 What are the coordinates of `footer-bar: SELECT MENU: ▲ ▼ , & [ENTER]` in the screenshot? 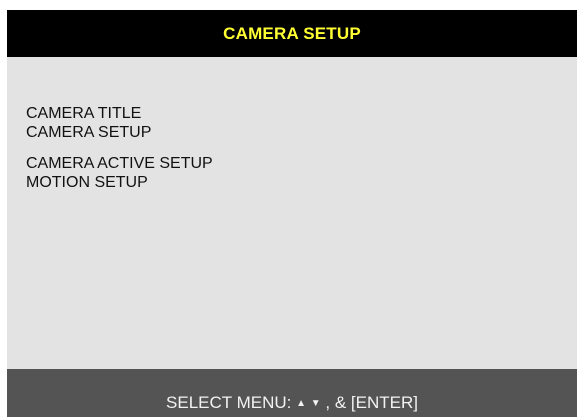 It's located at (292, 393).